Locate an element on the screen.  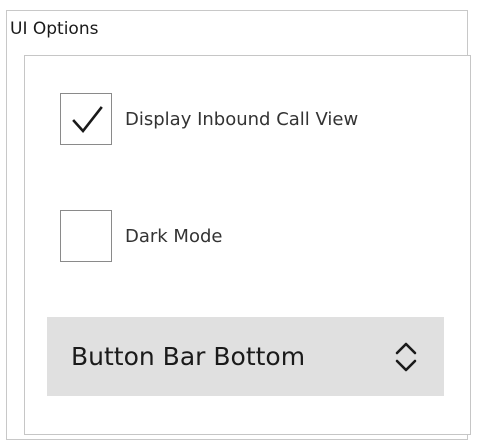
option-display-inbound-call-view: Display Inbound Call View is located at coordinates (209, 119).